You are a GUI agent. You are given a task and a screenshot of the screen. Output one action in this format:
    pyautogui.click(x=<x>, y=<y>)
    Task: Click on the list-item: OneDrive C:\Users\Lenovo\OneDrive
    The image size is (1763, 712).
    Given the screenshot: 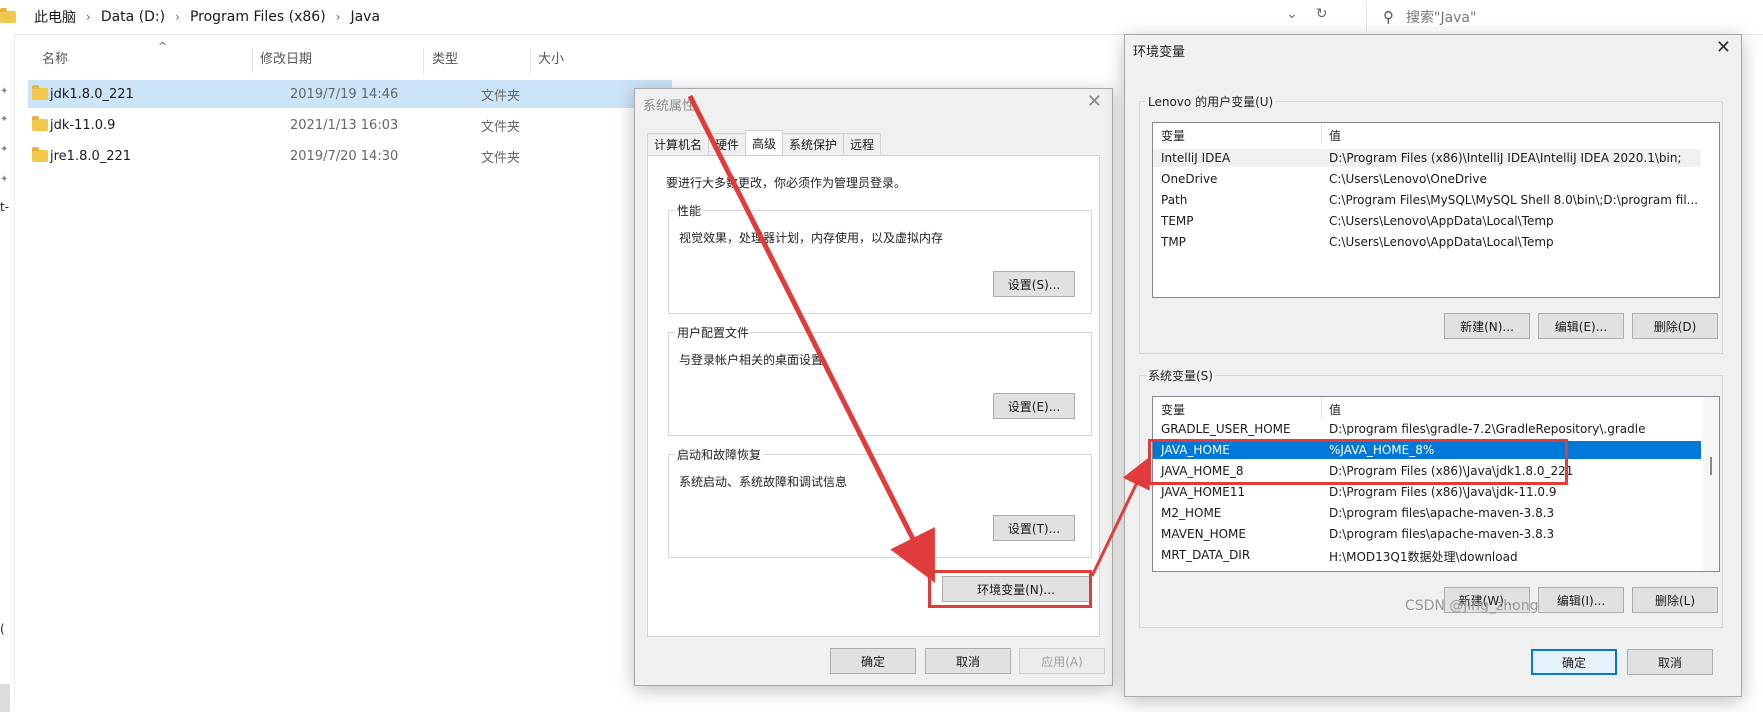 What is the action you would take?
    pyautogui.click(x=1396, y=179)
    